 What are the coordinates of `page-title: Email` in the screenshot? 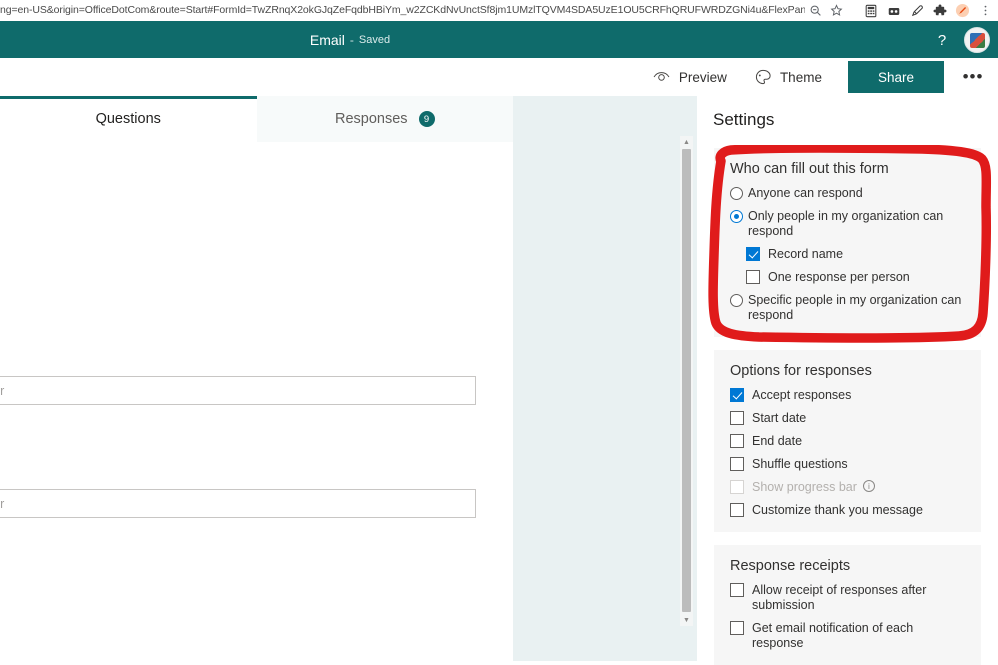 It's located at (327, 40).